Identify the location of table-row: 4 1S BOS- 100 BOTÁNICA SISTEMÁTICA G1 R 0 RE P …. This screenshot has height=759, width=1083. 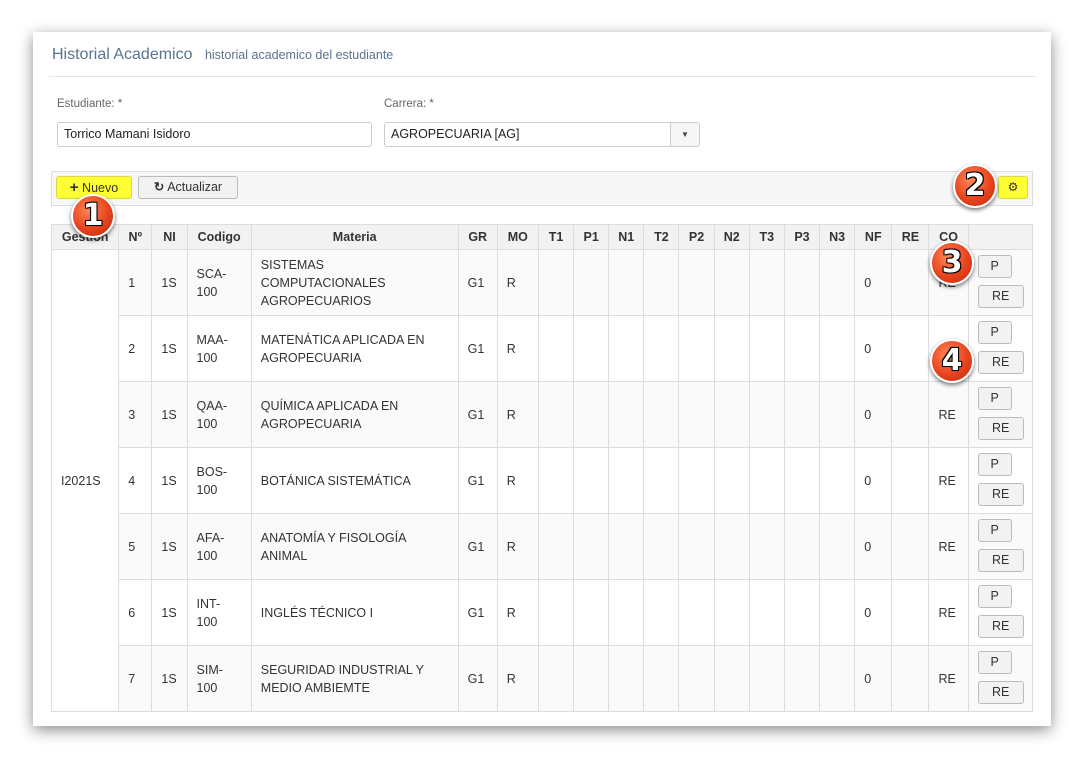
(543, 480).